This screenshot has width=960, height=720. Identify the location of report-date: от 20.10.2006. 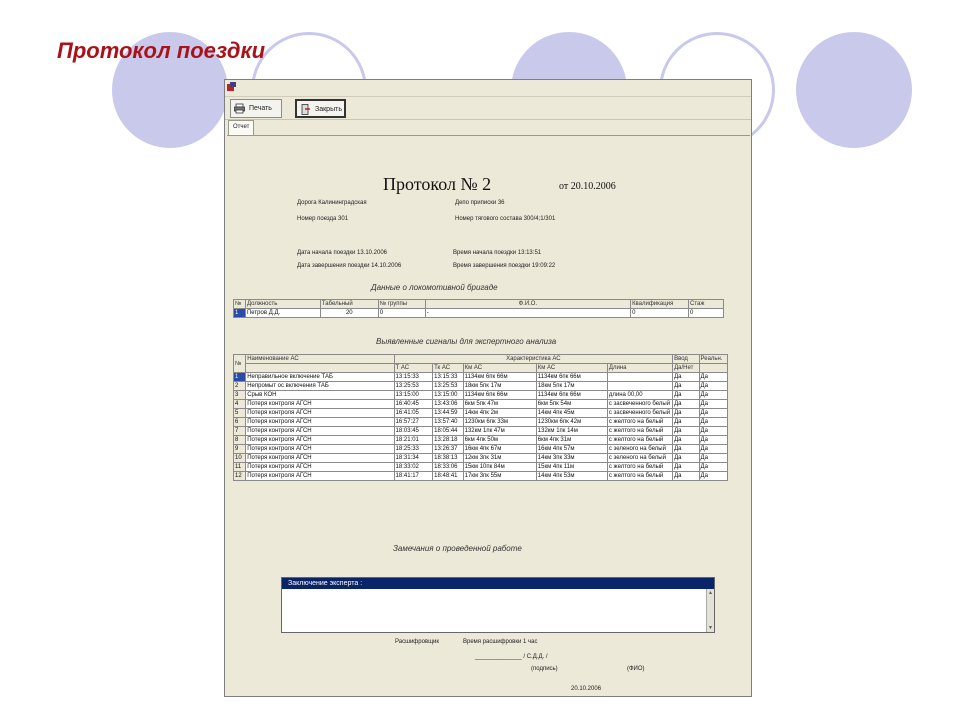
(587, 186).